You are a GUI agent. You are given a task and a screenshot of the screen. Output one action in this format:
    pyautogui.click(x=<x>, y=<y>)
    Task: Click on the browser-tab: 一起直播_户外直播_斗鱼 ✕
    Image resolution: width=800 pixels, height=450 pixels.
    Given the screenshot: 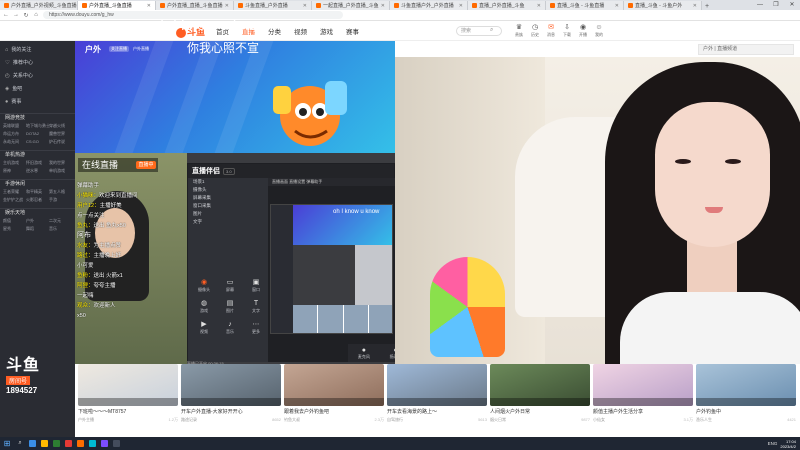 What is the action you would take?
    pyautogui.click(x=351, y=5)
    